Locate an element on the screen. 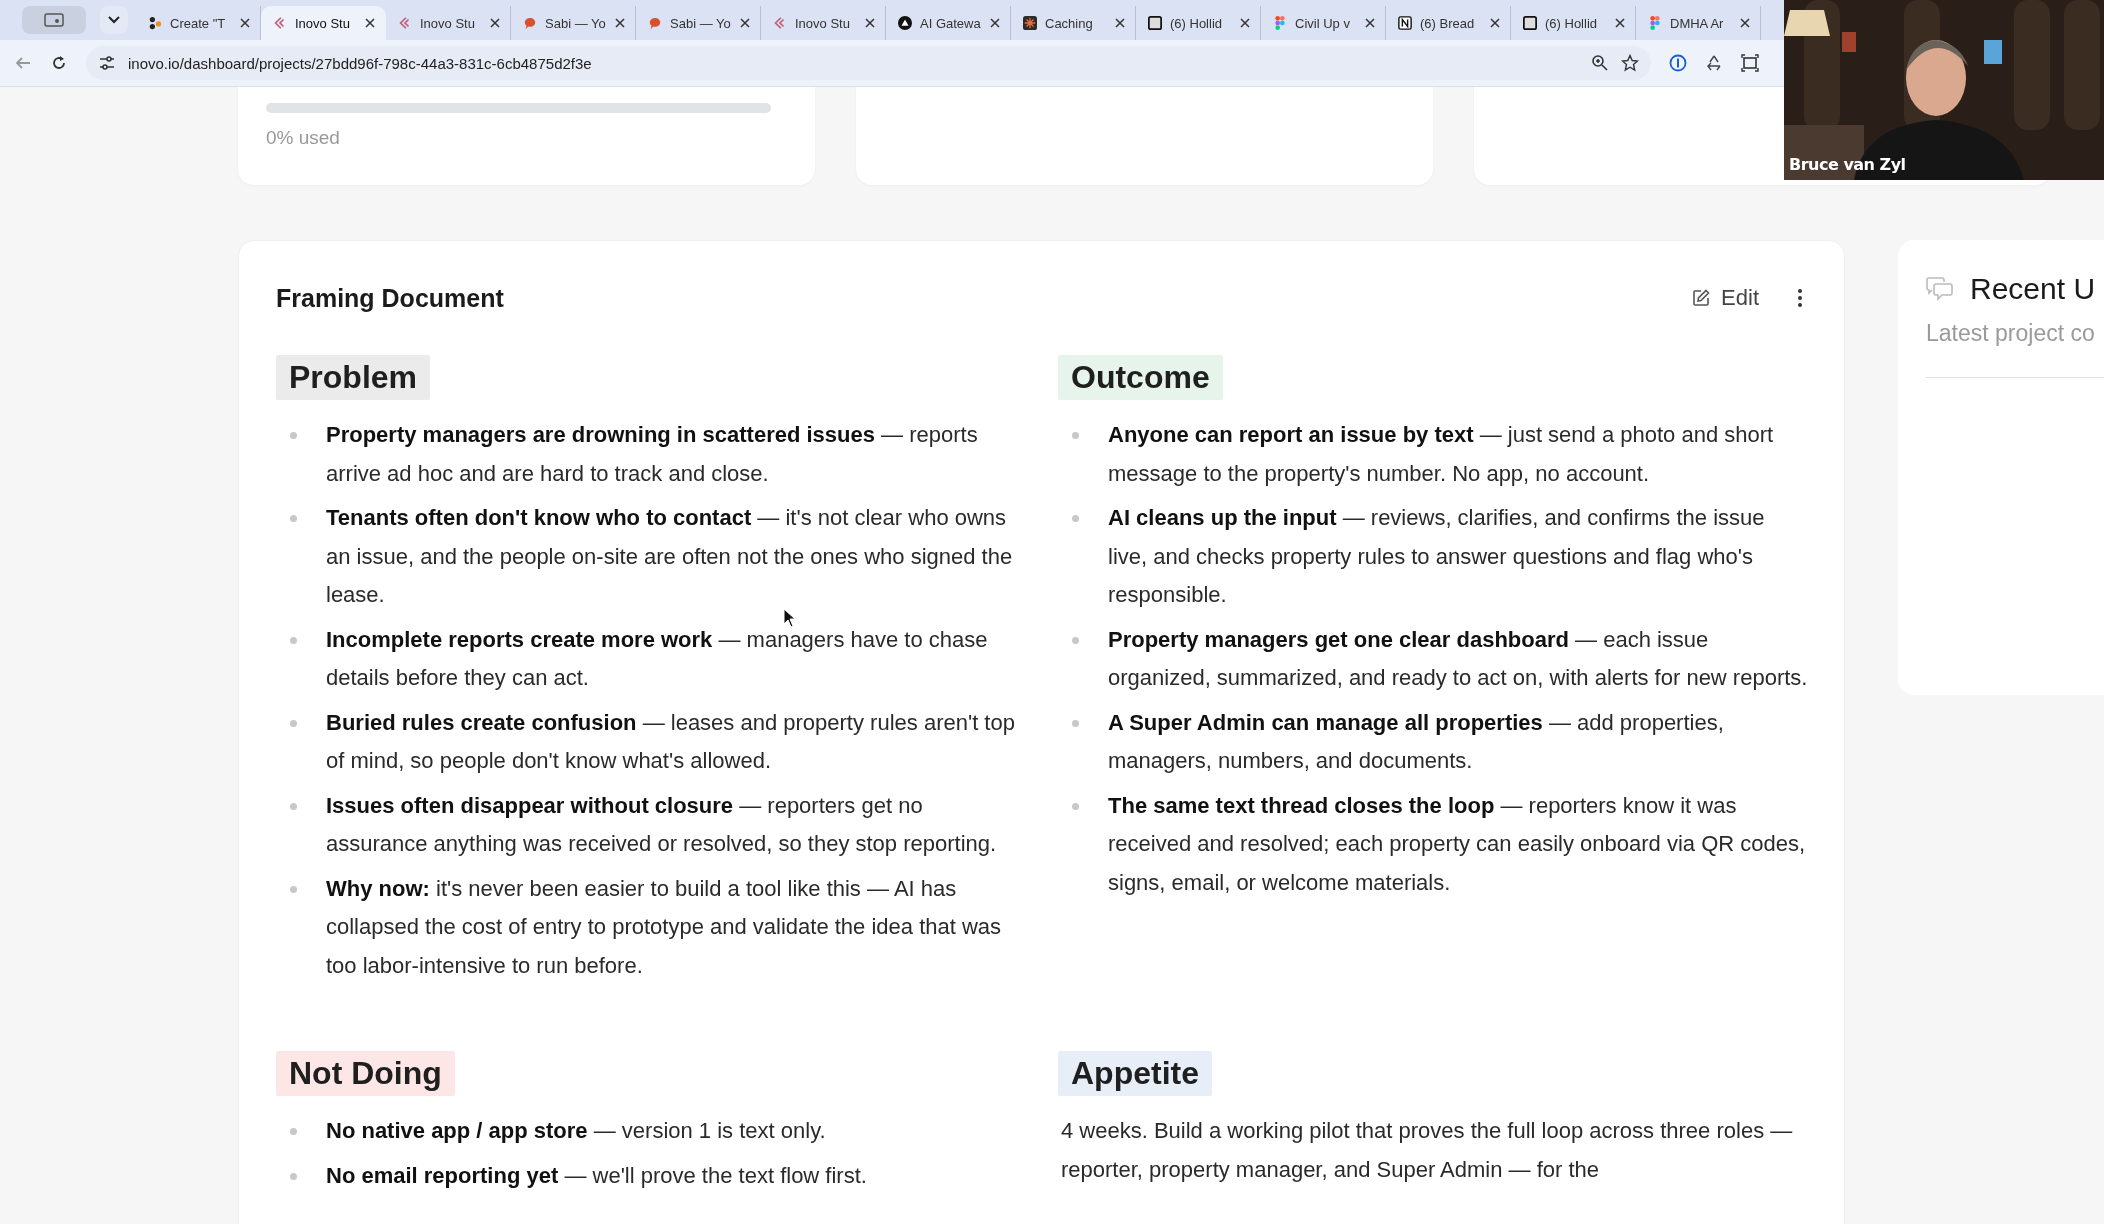 This screenshot has width=2104, height=1224. bullet-text: AI cleans up the input — reviews, clarifies, and confirms the issue live, and checks property rules to answer questions and flag who's responsible. is located at coordinates (1437, 556).